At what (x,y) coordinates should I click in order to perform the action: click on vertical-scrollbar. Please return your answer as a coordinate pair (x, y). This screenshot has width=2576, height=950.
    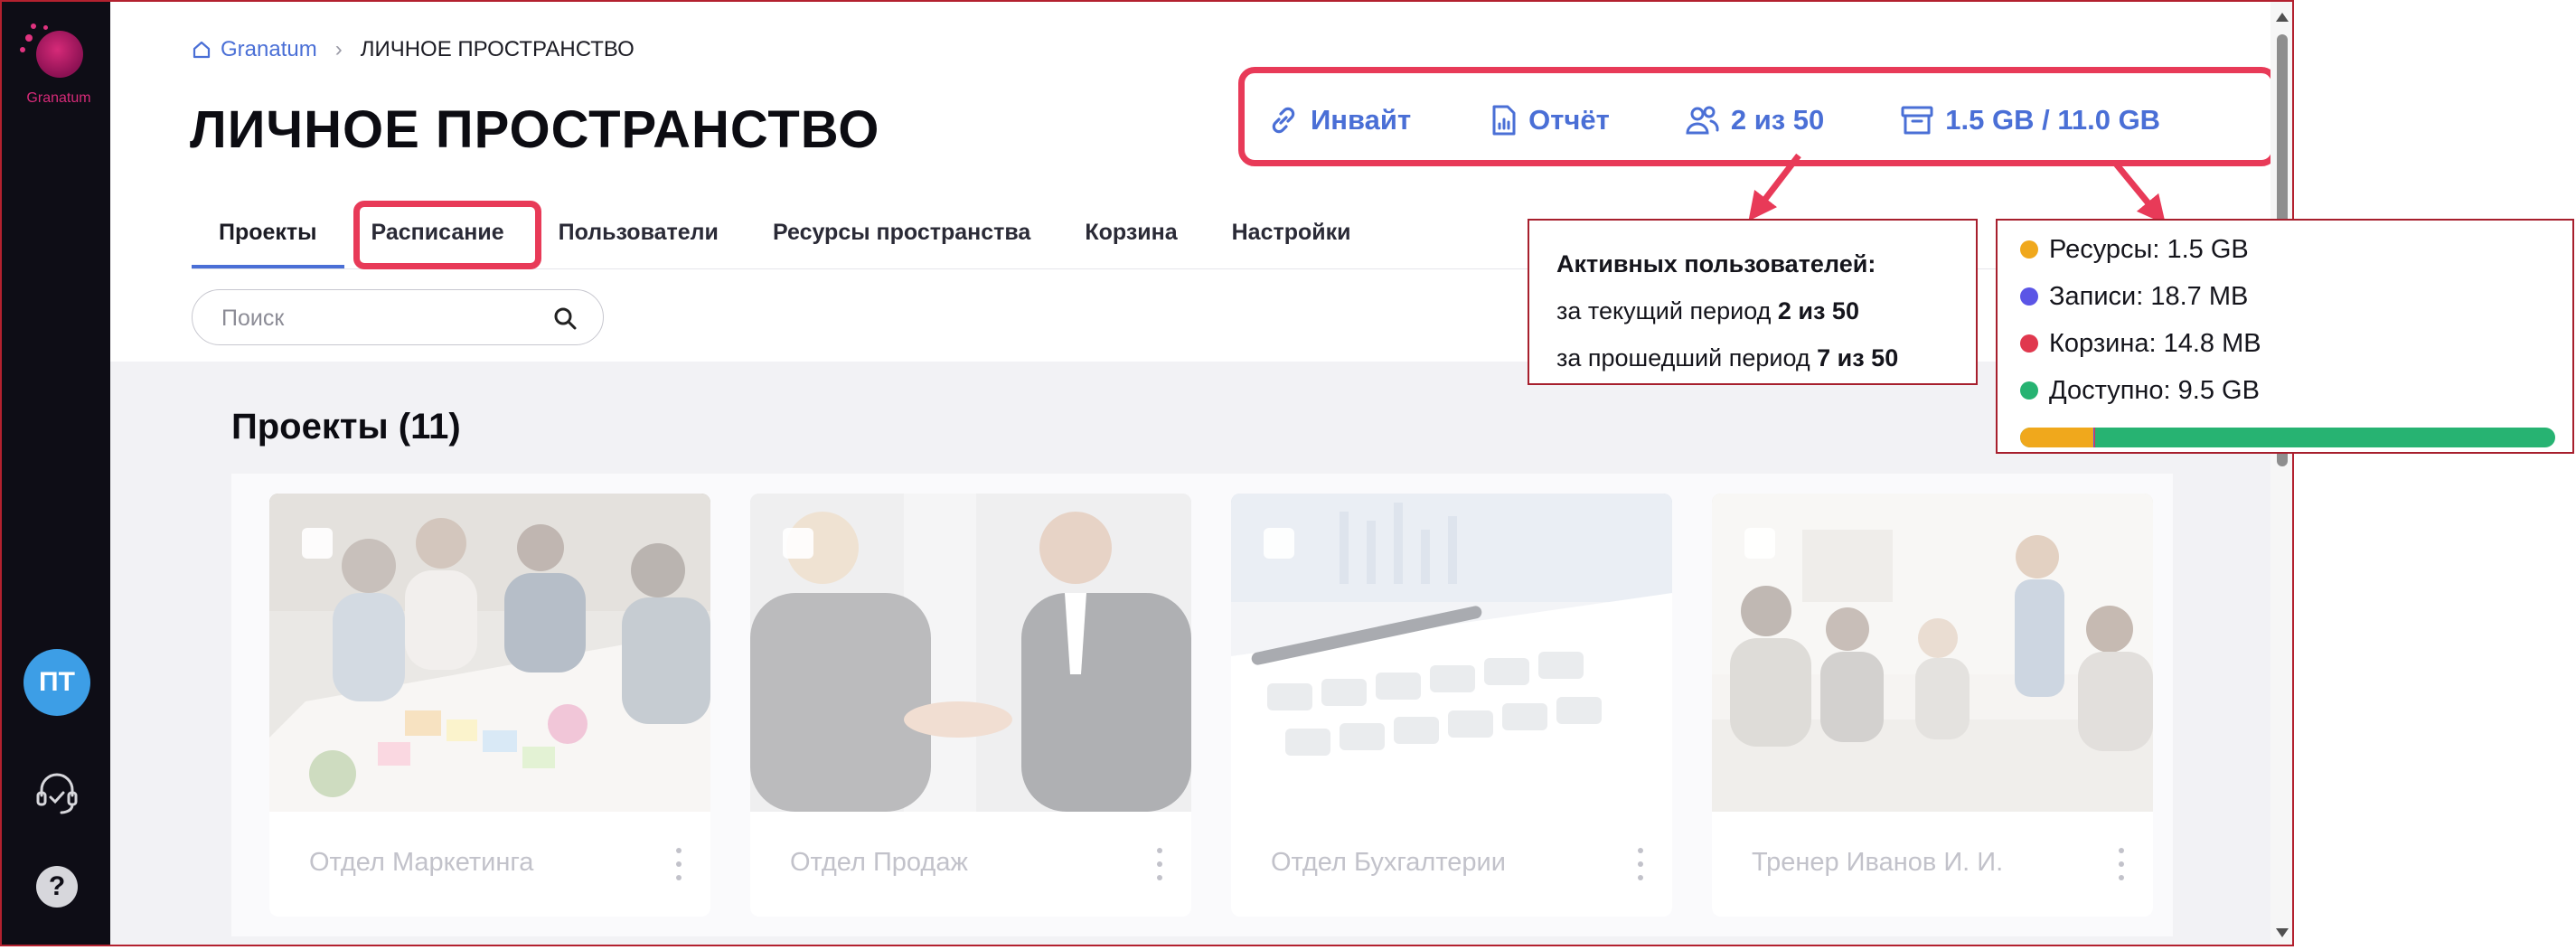
    Looking at the image, I should click on (2281, 473).